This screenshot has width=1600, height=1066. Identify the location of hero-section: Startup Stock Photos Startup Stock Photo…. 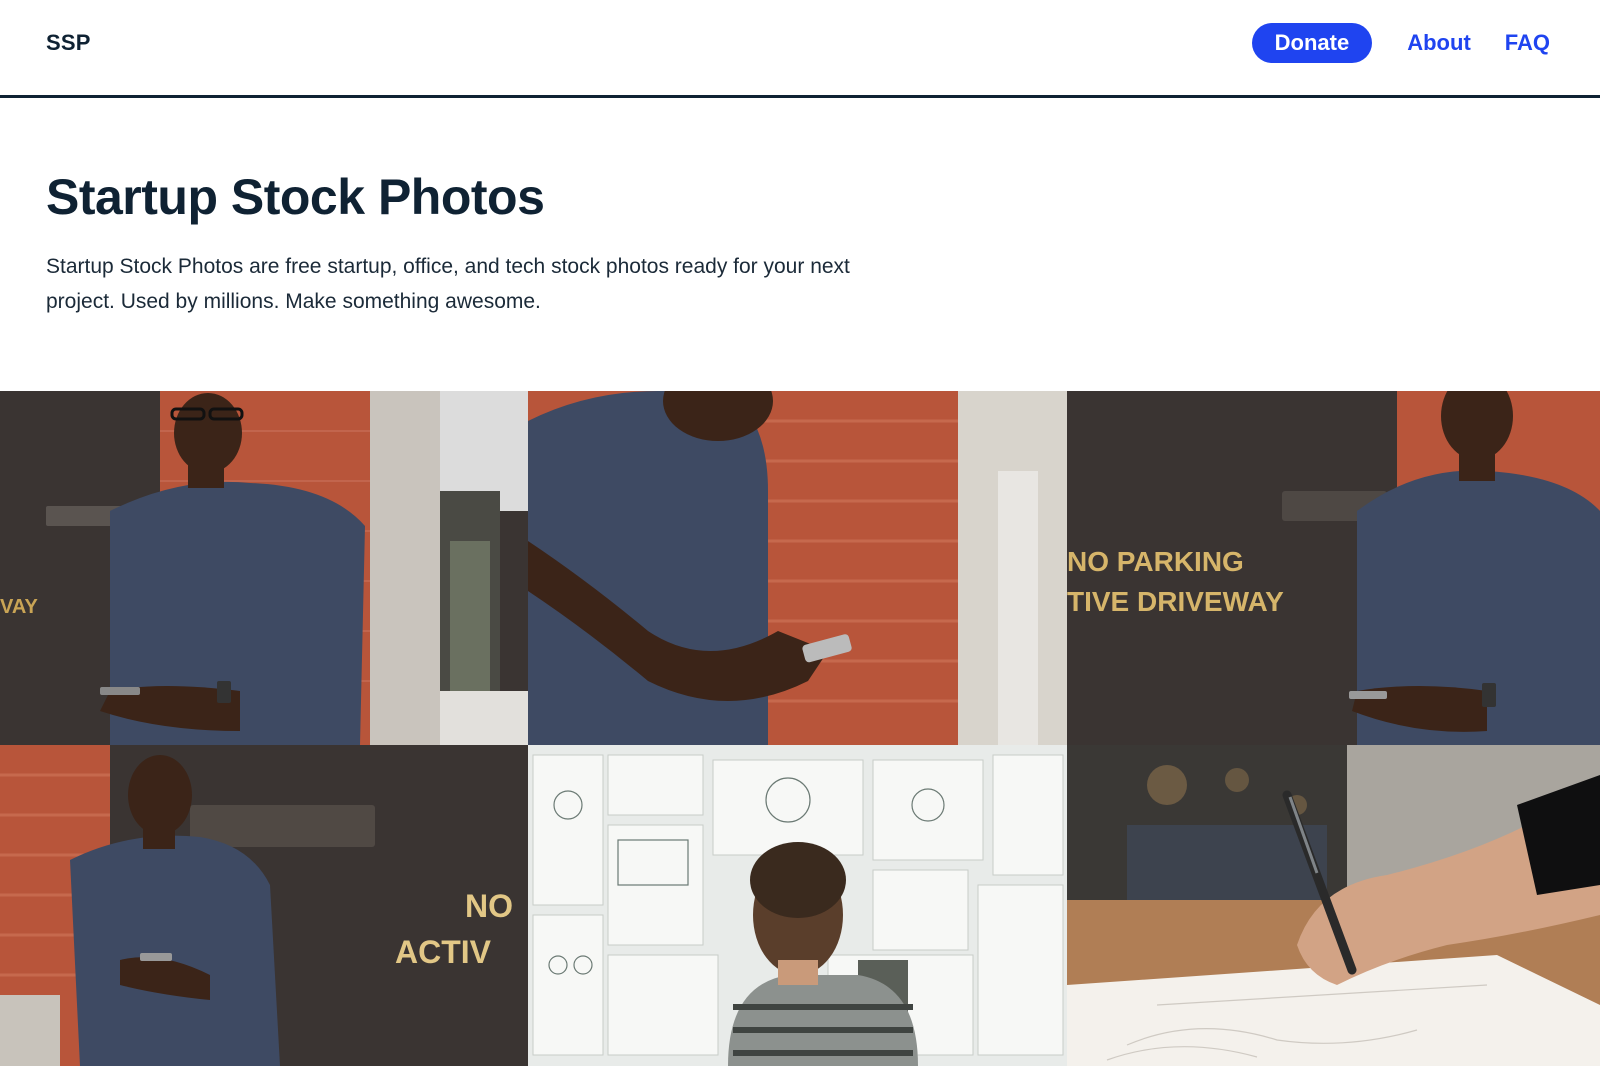
(476, 242).